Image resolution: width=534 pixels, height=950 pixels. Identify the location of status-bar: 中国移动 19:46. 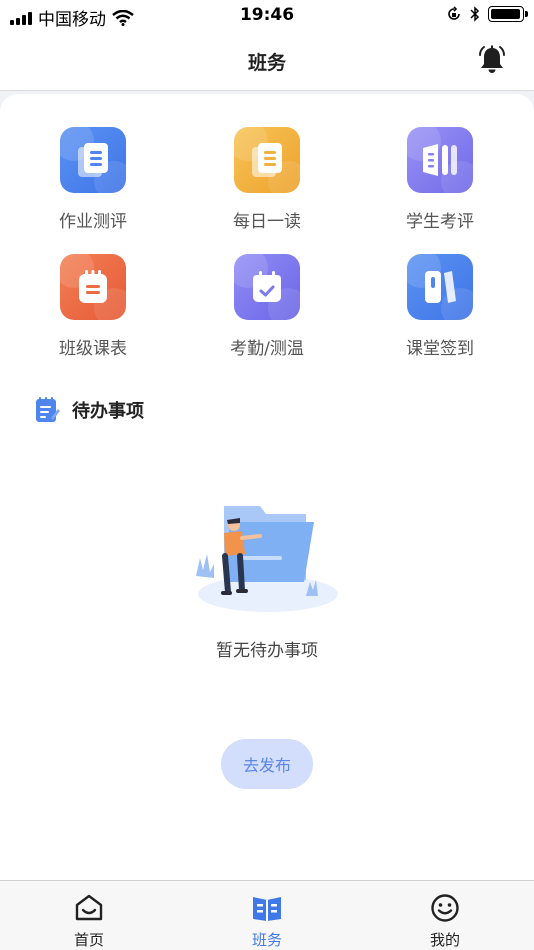
(267, 15).